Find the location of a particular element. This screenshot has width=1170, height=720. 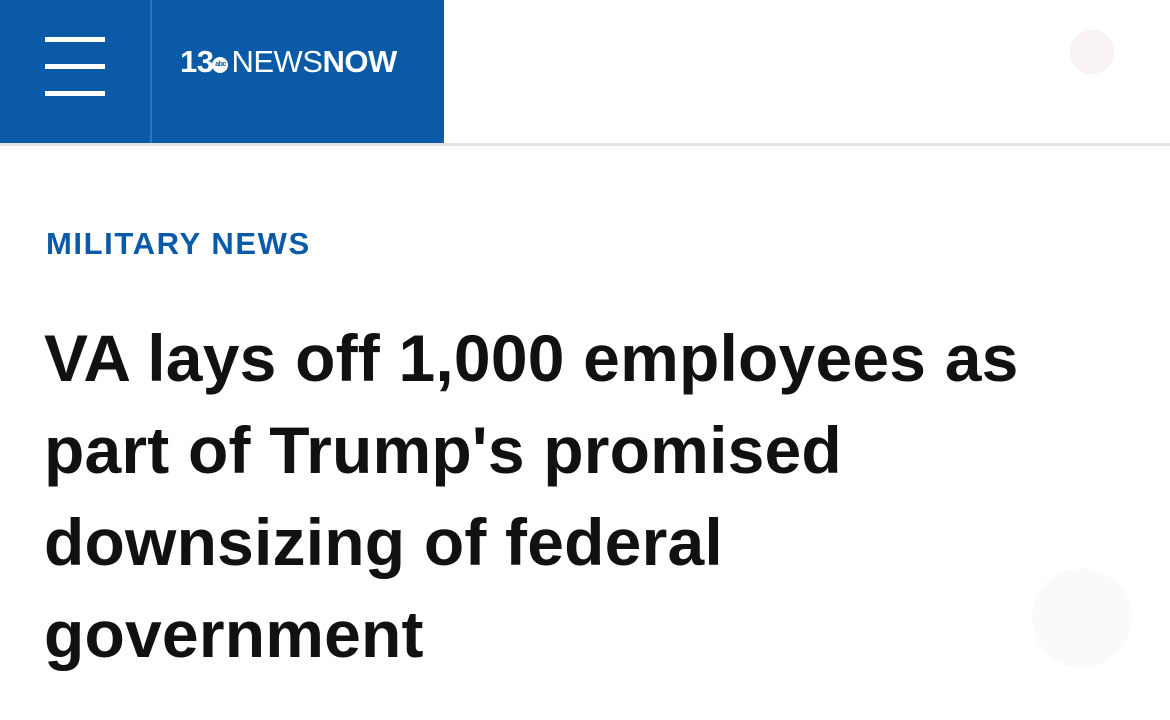

weather-temperature is located at coordinates (904, 29).